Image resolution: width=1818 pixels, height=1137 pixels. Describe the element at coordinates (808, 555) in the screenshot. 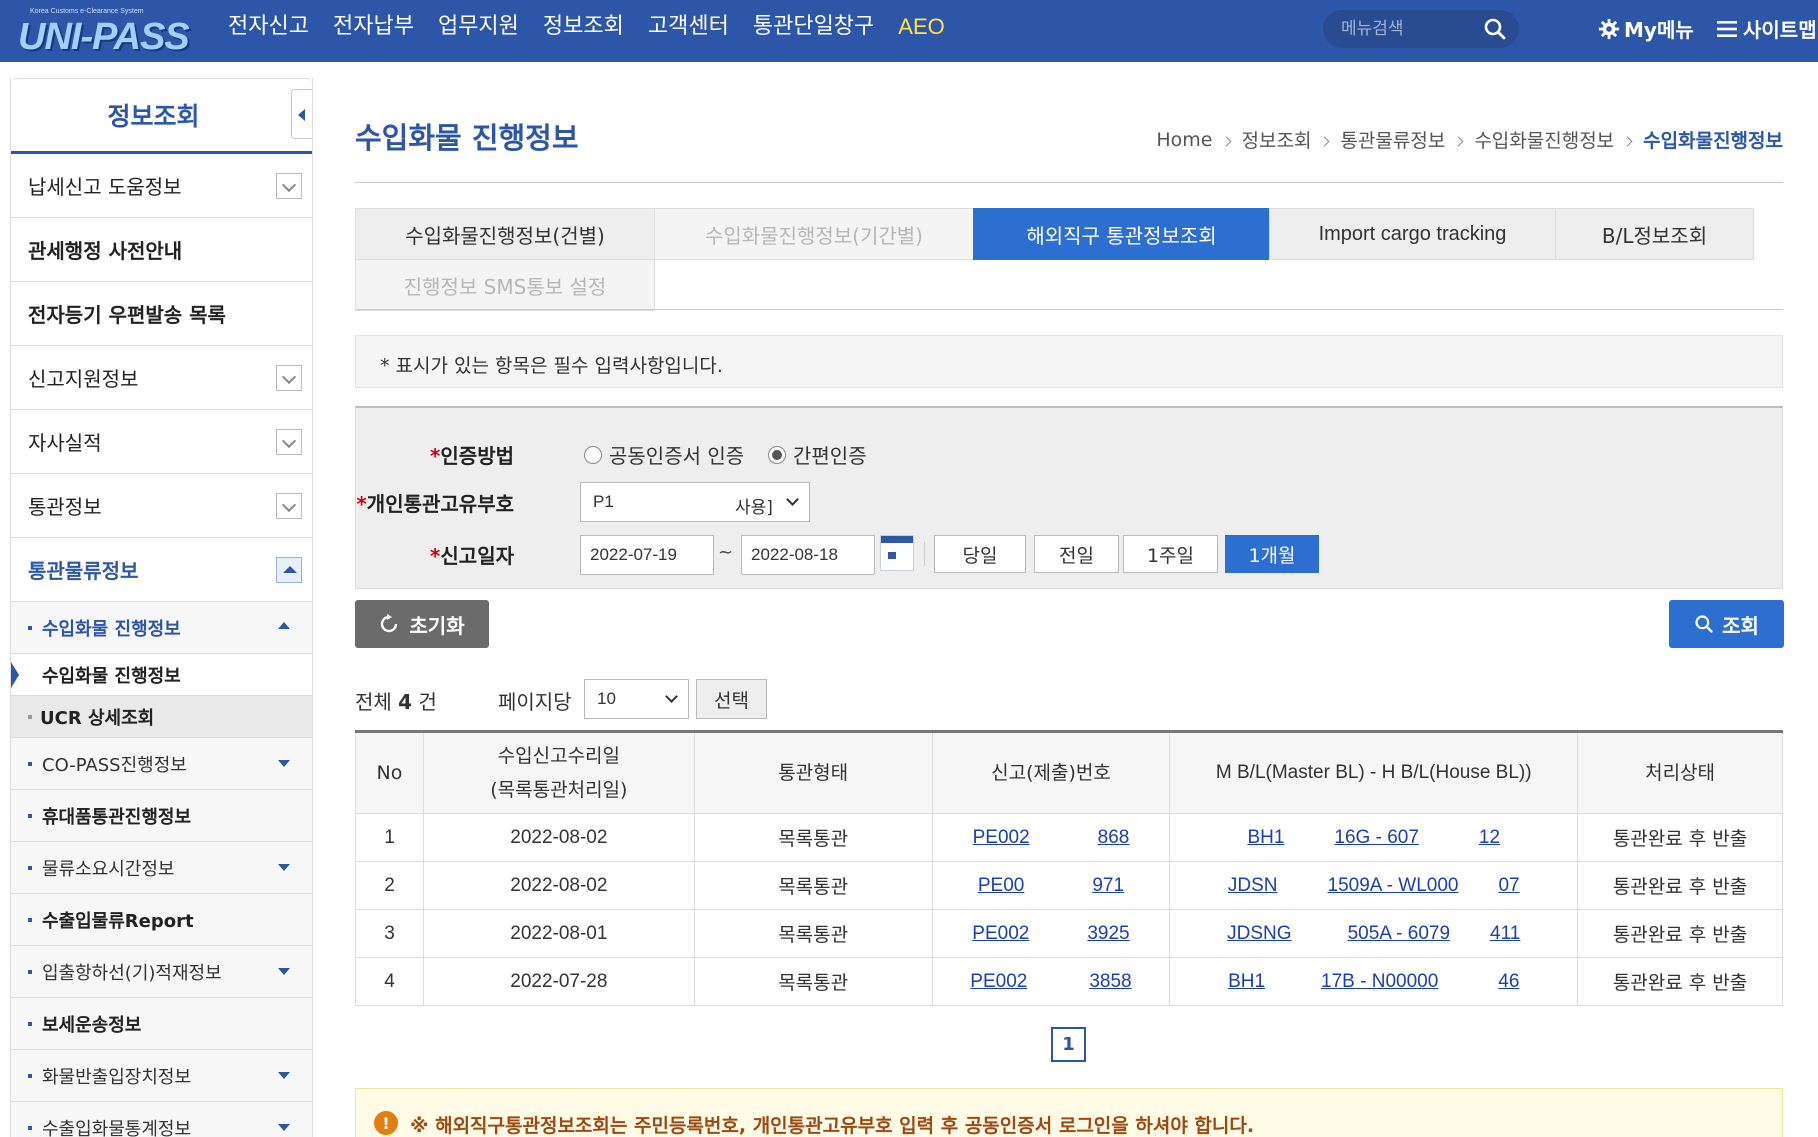

I see `date-to-input: 2022-08-18` at that location.